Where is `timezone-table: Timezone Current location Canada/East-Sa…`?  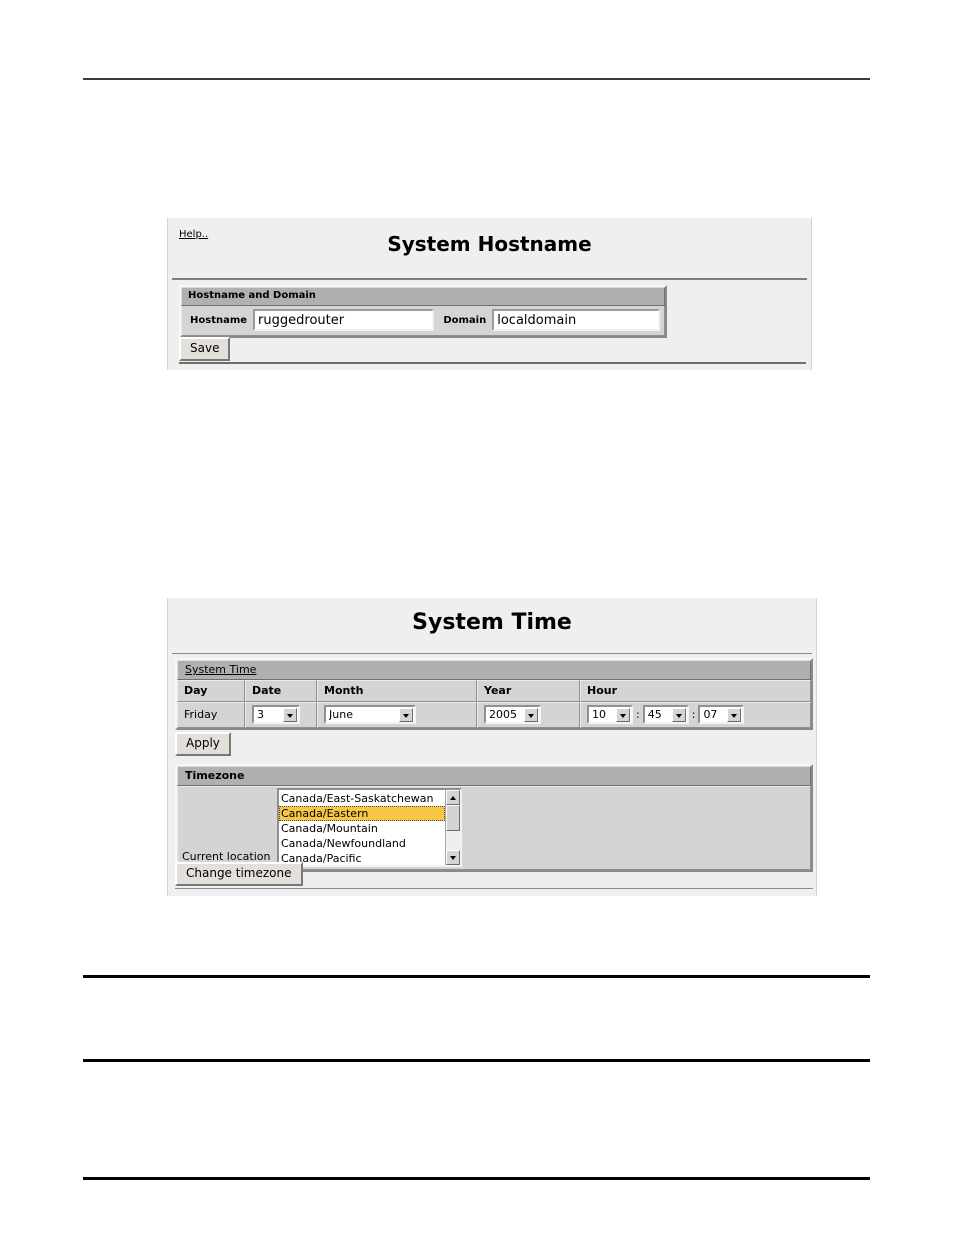
timezone-table: Timezone Current location Canada/East-Sa… is located at coordinates (494, 818).